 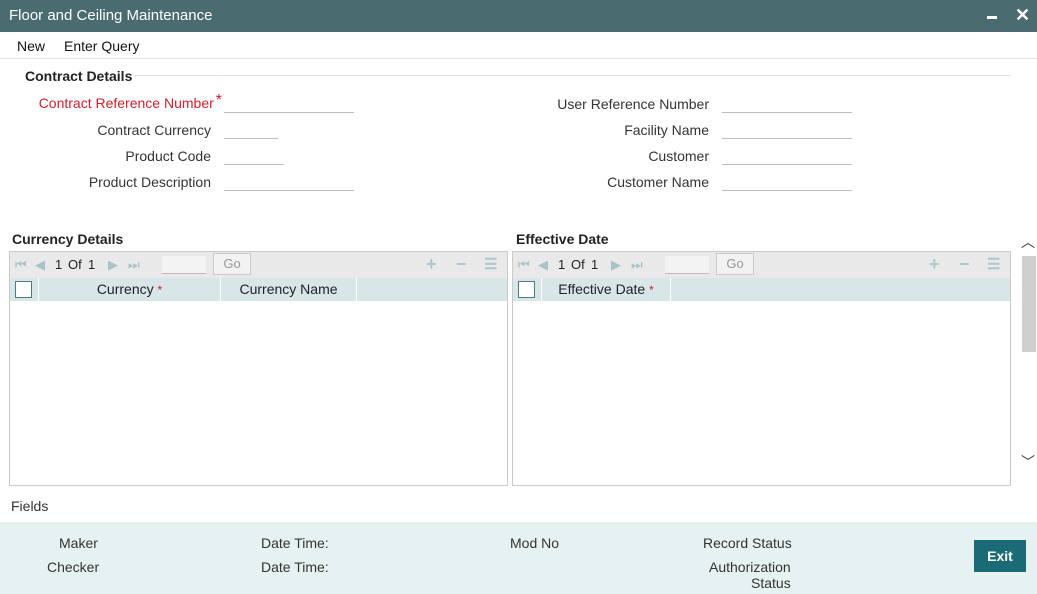 I want to click on authorization-status-label-line1: Authorization, so click(x=750, y=567).